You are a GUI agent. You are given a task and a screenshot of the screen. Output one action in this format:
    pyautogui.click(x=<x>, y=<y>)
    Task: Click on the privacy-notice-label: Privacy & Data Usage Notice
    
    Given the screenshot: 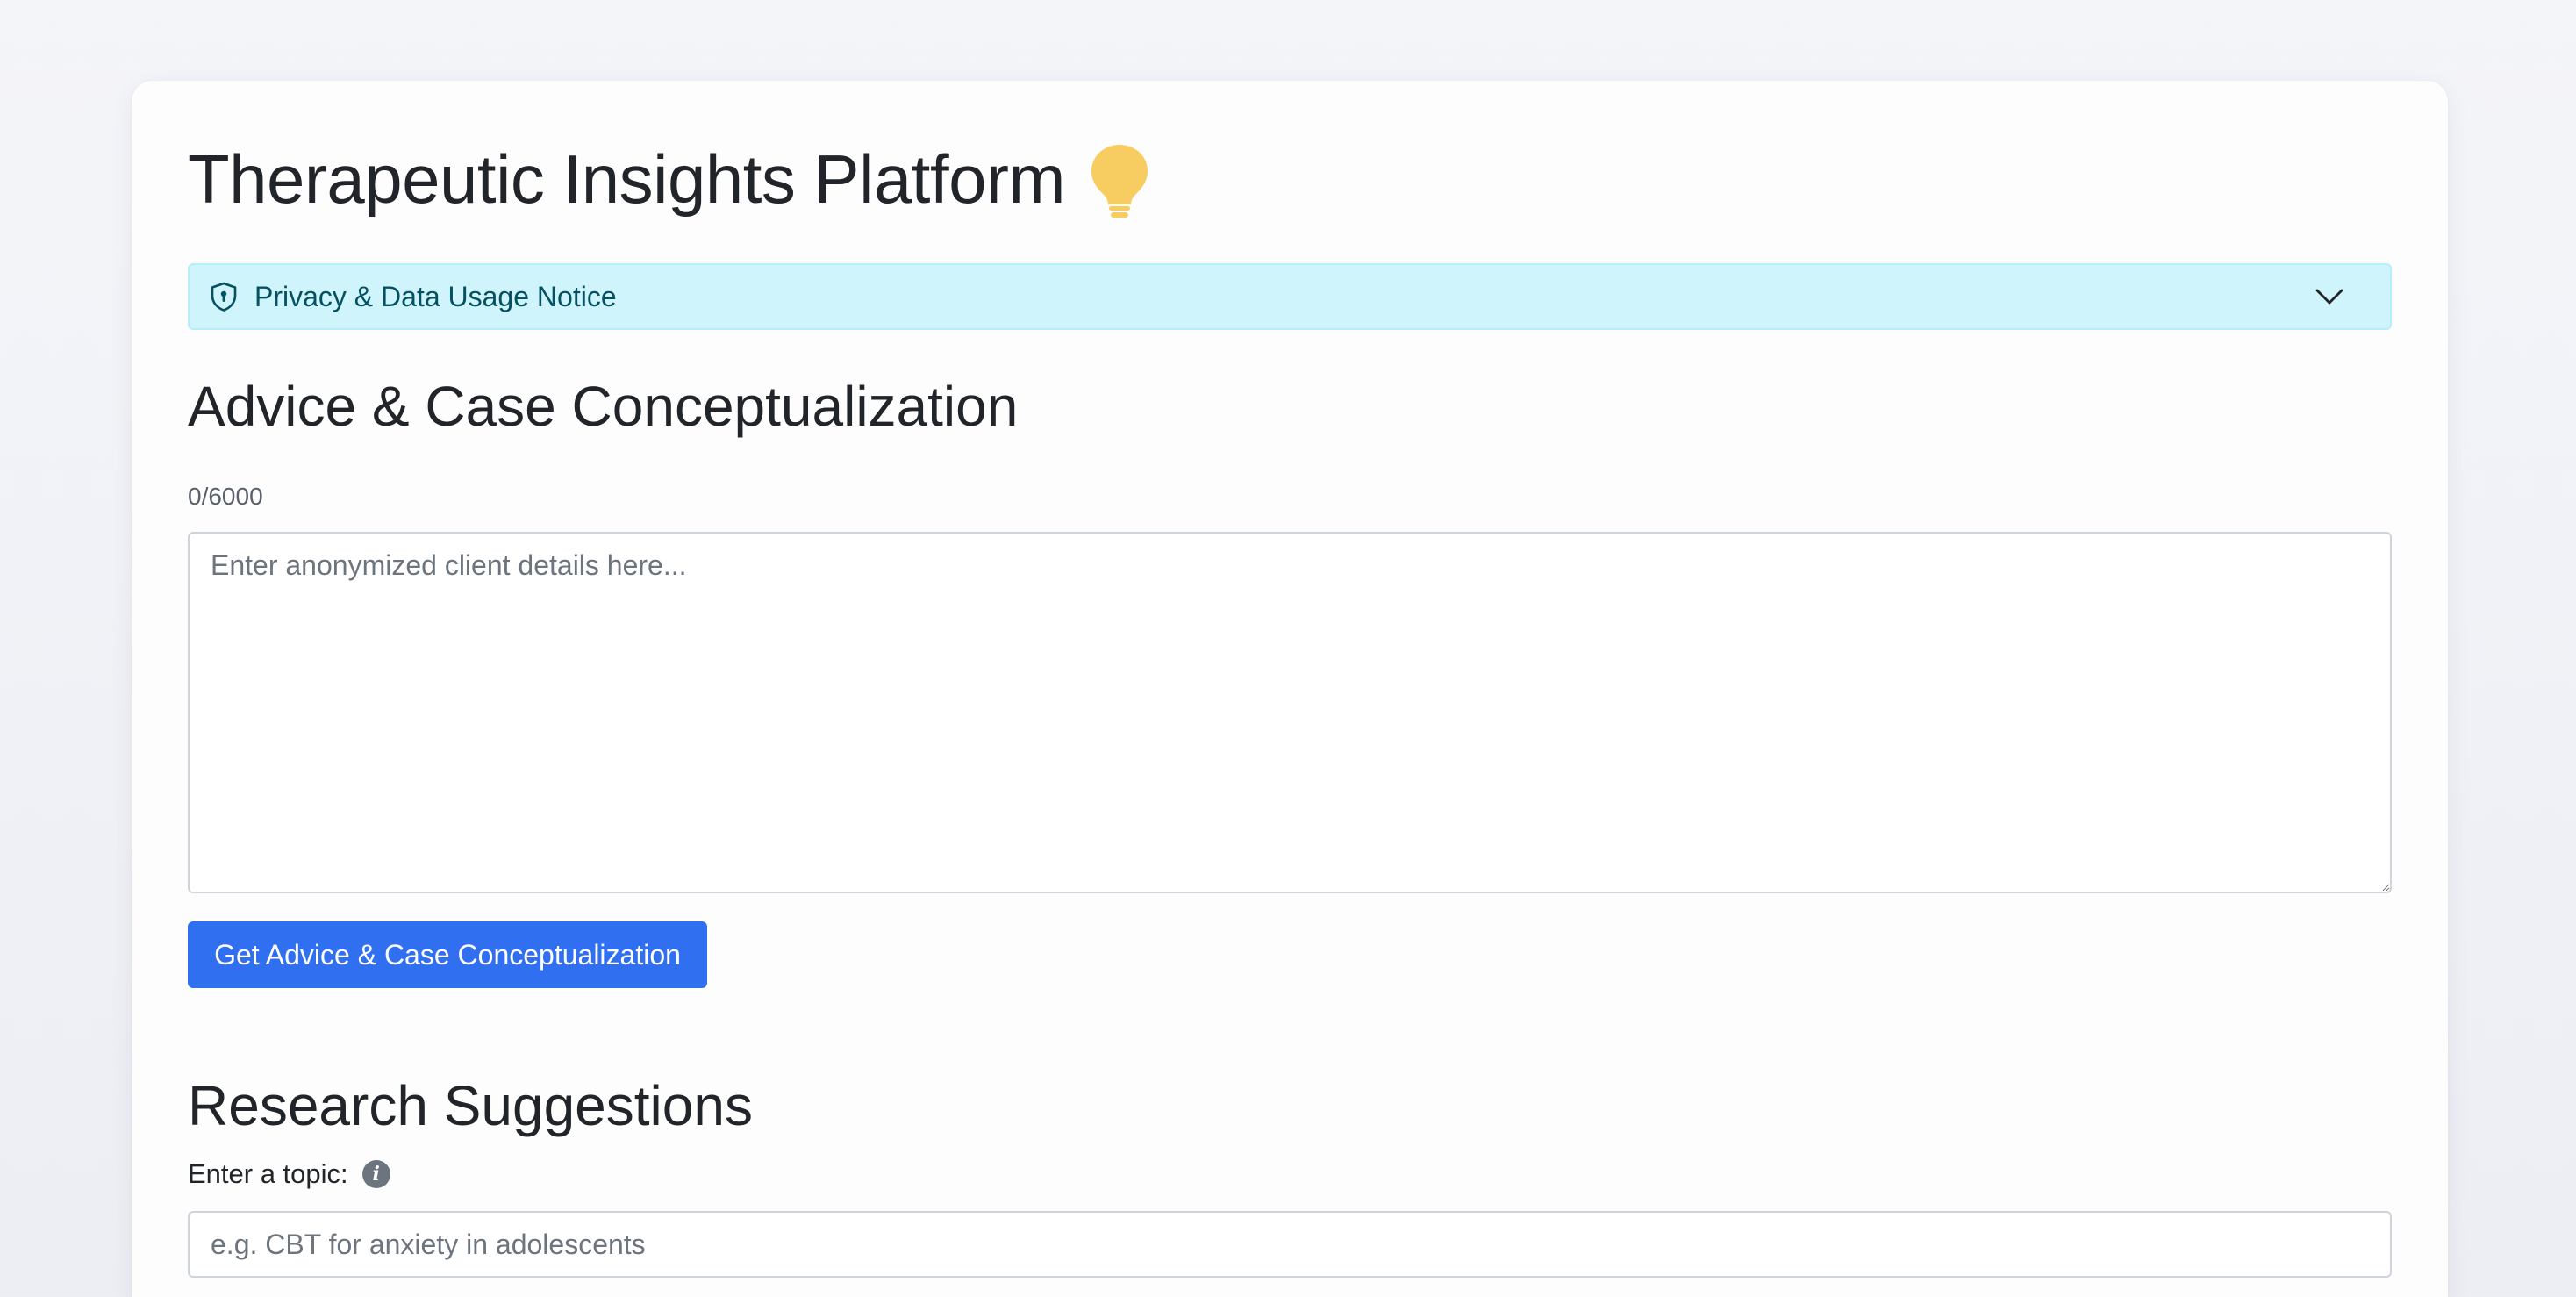 What is the action you would take?
    pyautogui.click(x=435, y=296)
    